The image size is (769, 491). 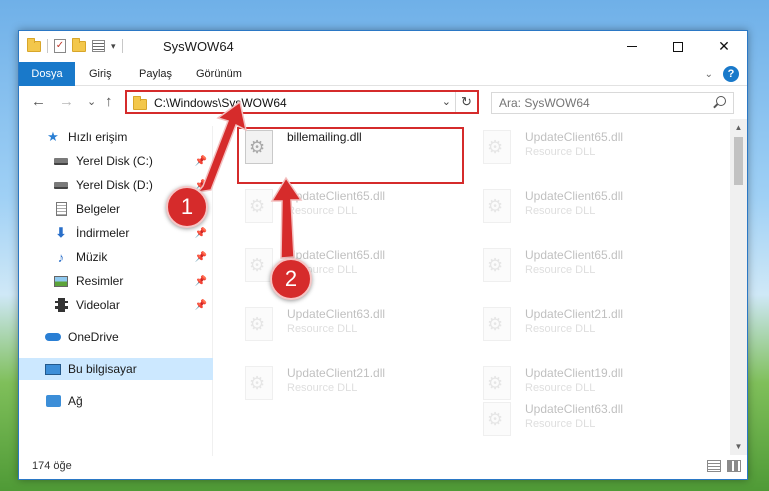 I want to click on step-2-badge: 2, so click(x=291, y=279).